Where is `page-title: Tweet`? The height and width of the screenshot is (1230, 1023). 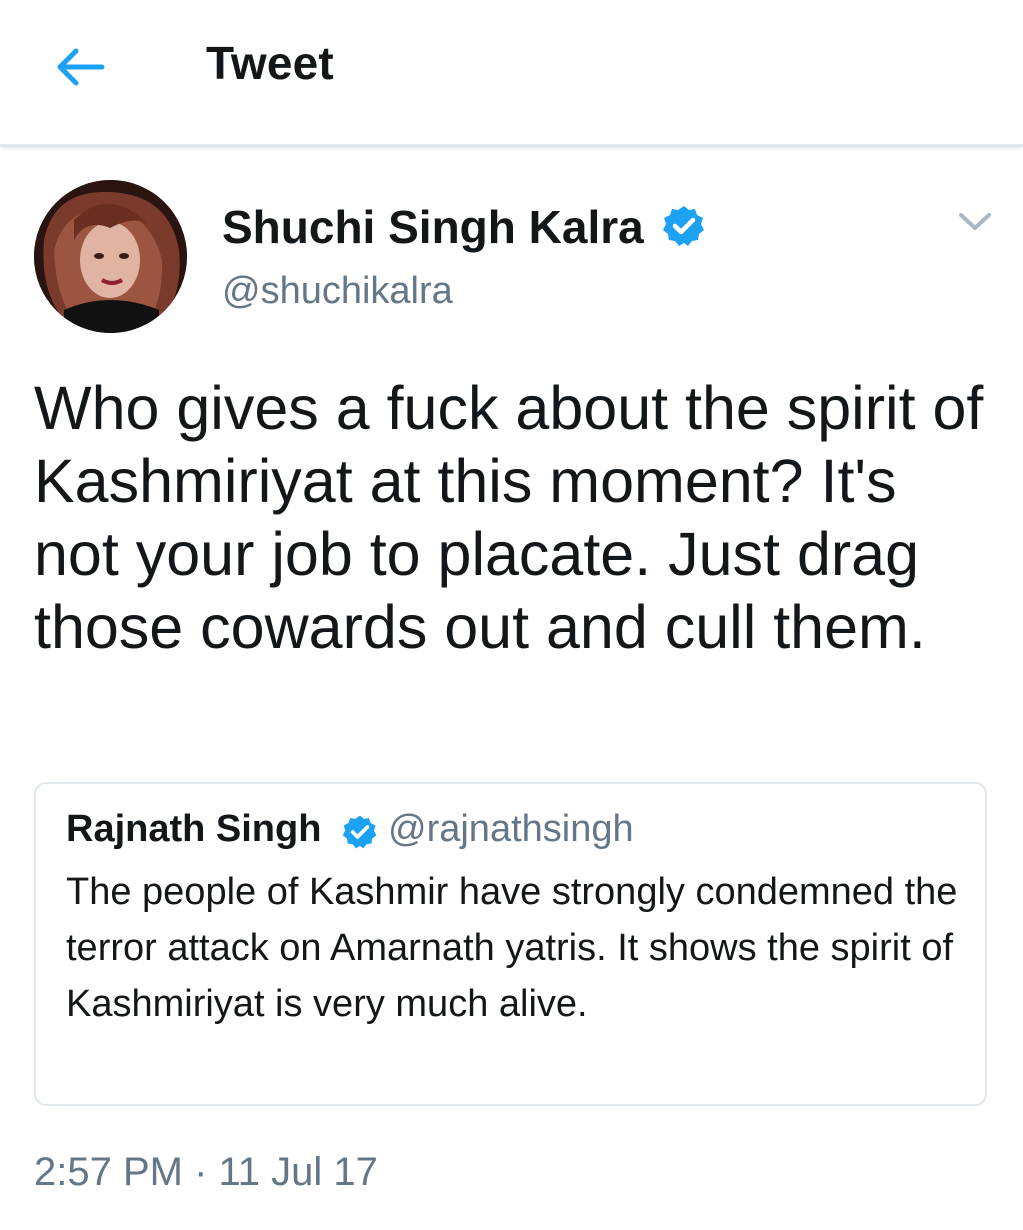 page-title: Tweet is located at coordinates (270, 63).